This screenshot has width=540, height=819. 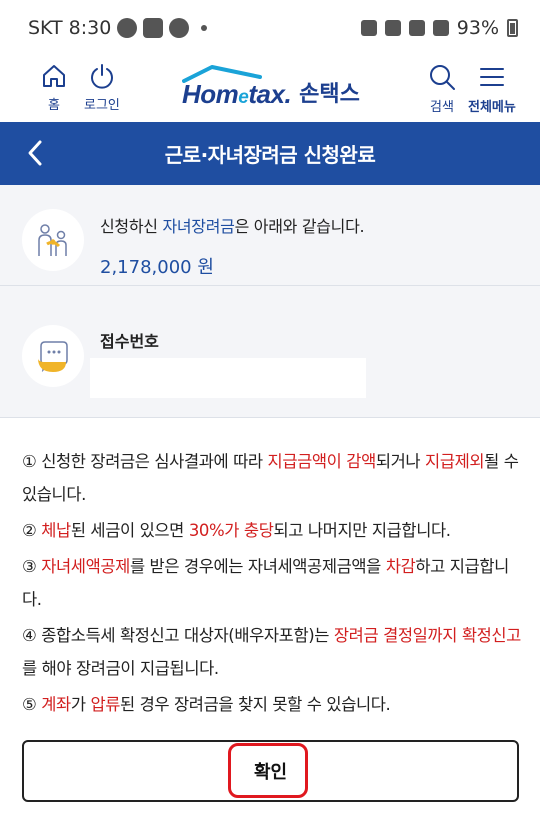 I want to click on chevron-left-icon, so click(x=35, y=153).